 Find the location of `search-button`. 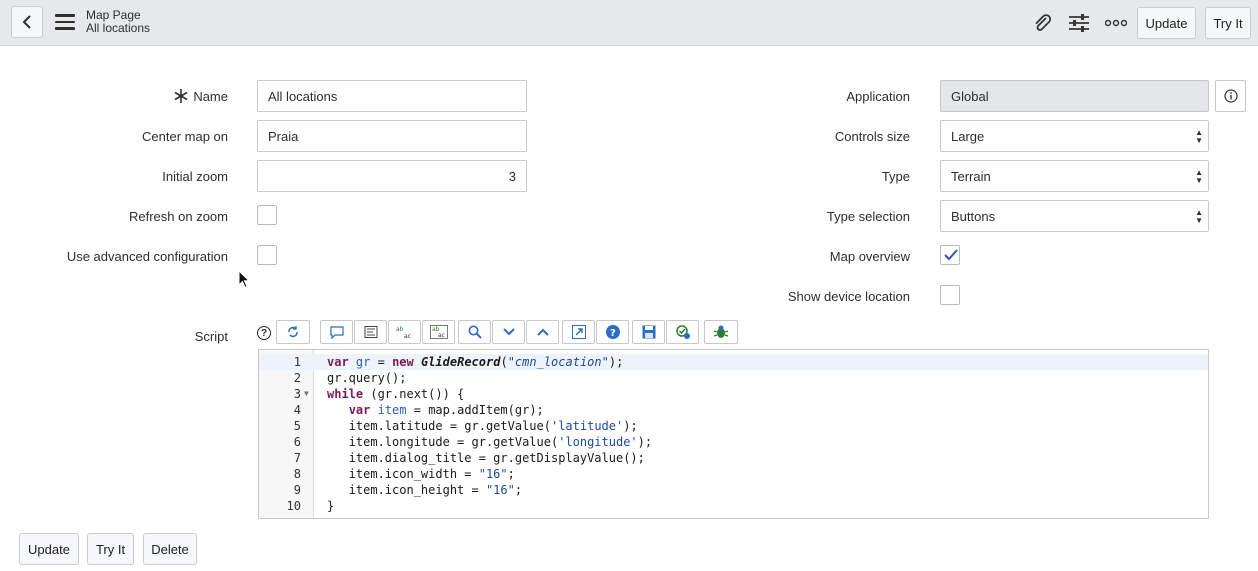

search-button is located at coordinates (474, 332).